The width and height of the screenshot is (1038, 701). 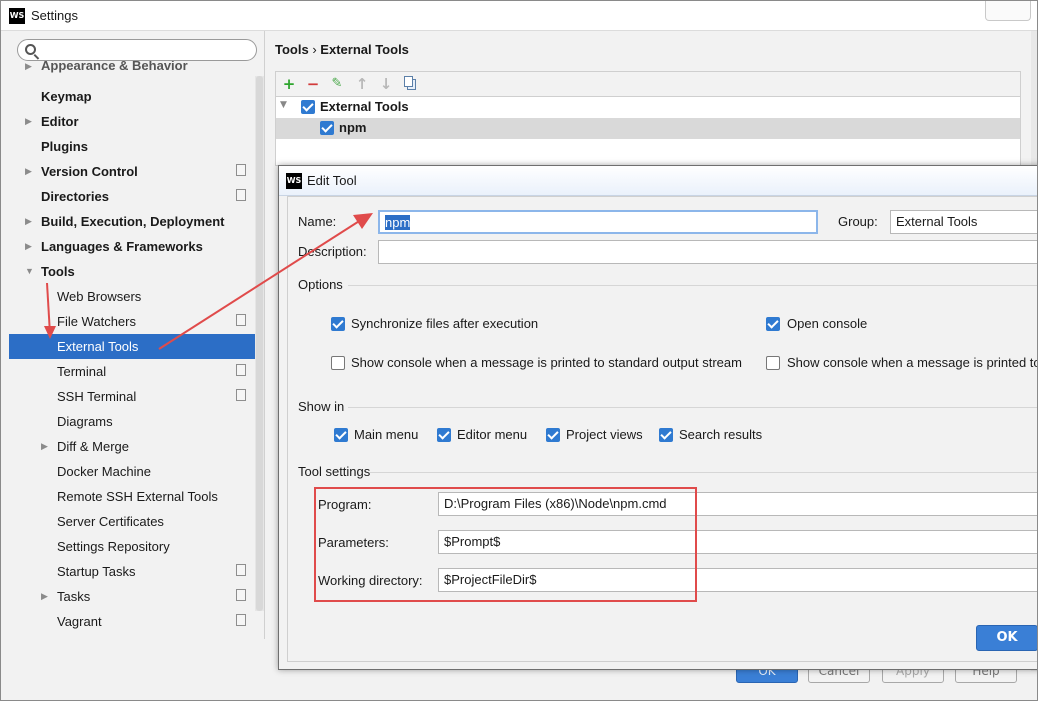 What do you see at coordinates (50, 310) in the screenshot?
I see `annotation-arrow-down` at bounding box center [50, 310].